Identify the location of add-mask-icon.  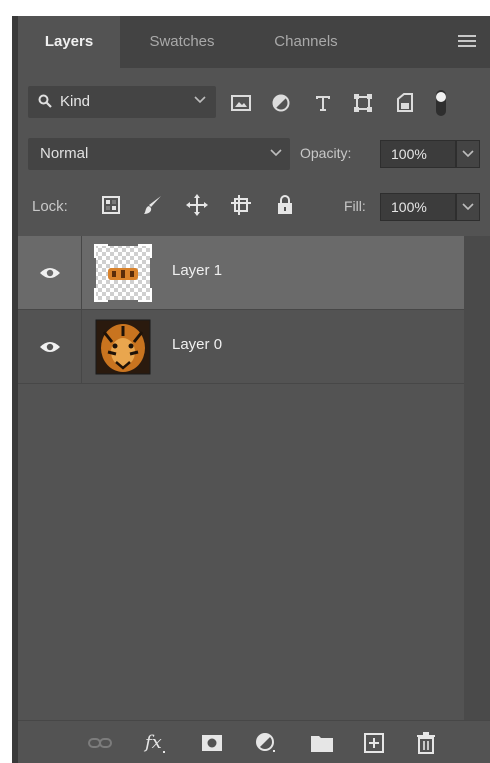
(212, 743).